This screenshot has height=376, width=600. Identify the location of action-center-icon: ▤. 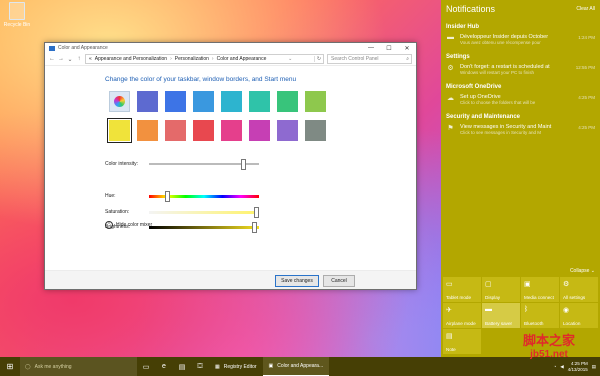
(594, 367).